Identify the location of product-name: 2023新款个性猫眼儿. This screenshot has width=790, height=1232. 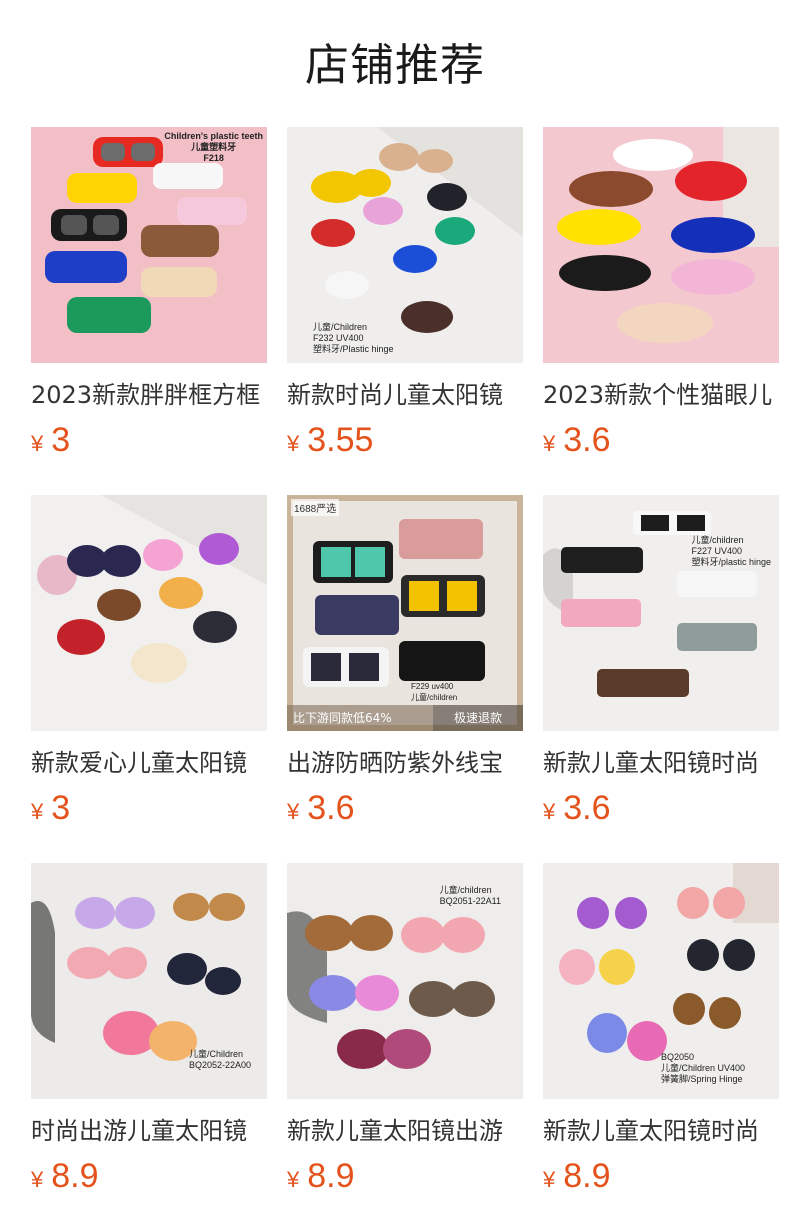
(661, 395).